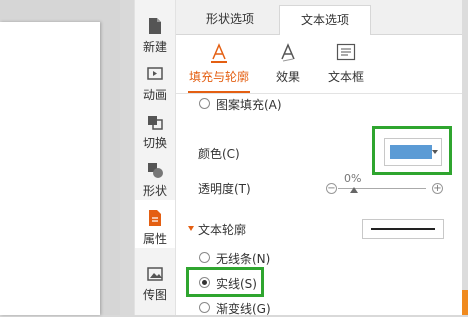 This screenshot has height=317, width=468. Describe the element at coordinates (154, 95) in the screenshot. I see `toolbar-animation-label: 动画` at that location.